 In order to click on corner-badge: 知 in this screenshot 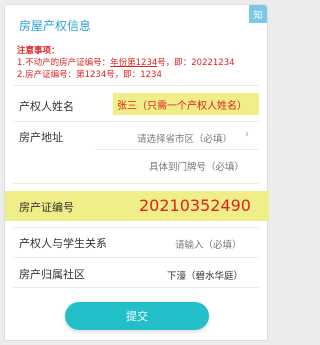, I will do `click(258, 14)`.